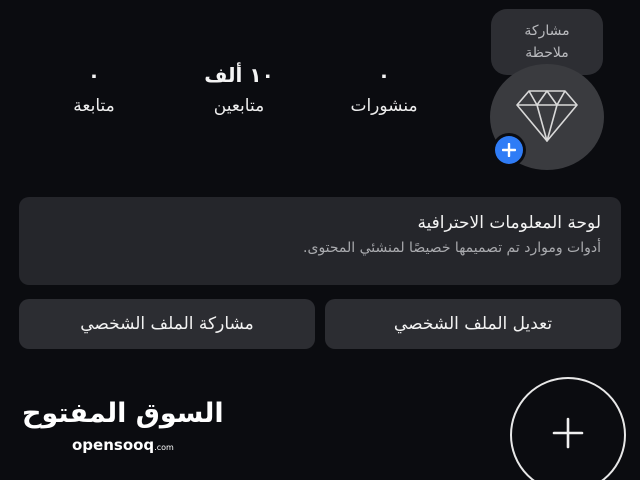 The width and height of the screenshot is (640, 480). I want to click on diamond-icon, so click(547, 117).